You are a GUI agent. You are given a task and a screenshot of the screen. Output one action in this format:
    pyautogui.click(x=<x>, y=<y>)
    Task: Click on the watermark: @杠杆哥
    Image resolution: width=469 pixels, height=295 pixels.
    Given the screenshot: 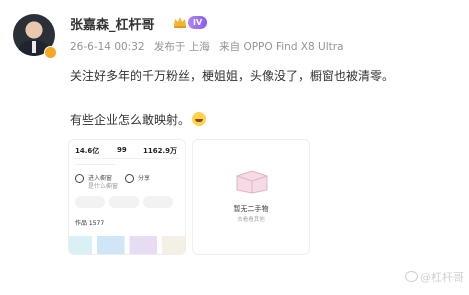 What is the action you would take?
    pyautogui.click(x=434, y=277)
    